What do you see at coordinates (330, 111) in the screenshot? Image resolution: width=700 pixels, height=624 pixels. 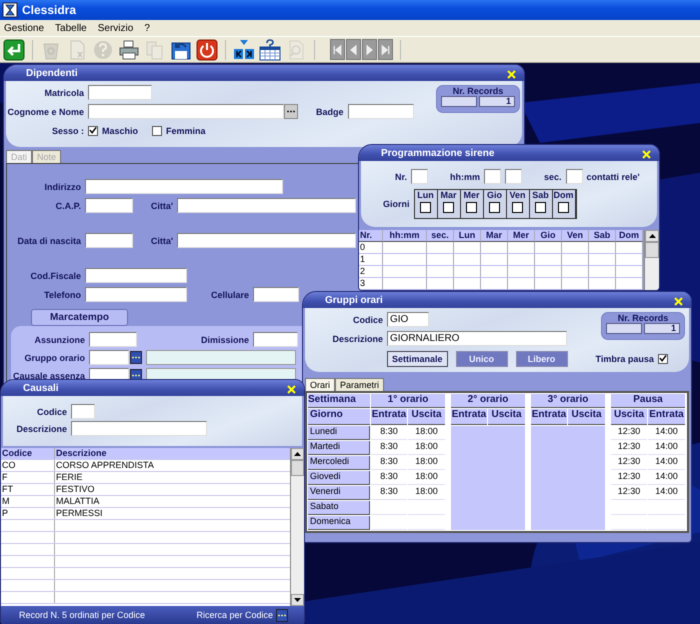 I see `field-label: Badge` at bounding box center [330, 111].